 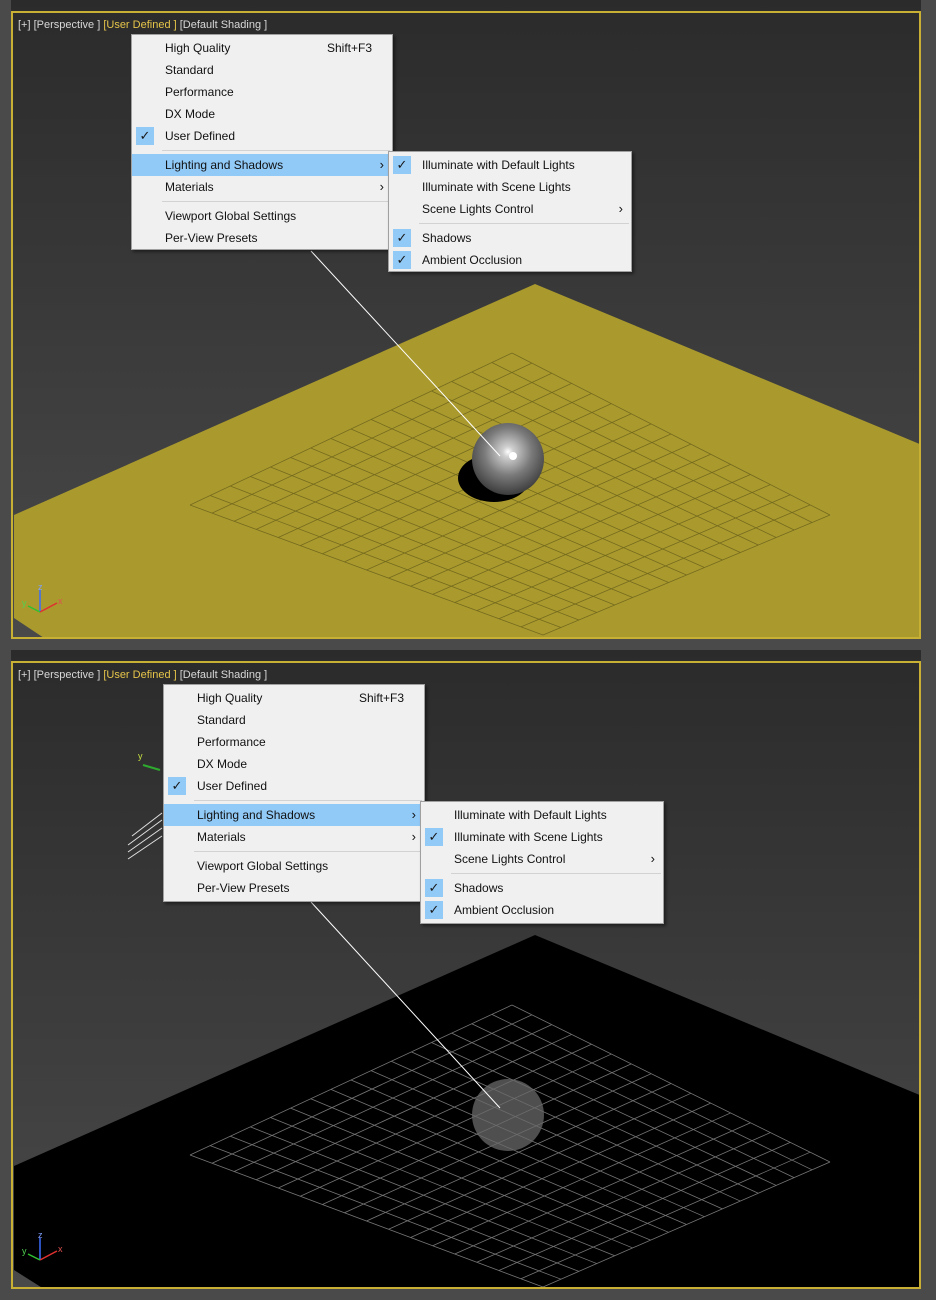 I want to click on menu-item-label: High Quality, so click(x=198, y=48).